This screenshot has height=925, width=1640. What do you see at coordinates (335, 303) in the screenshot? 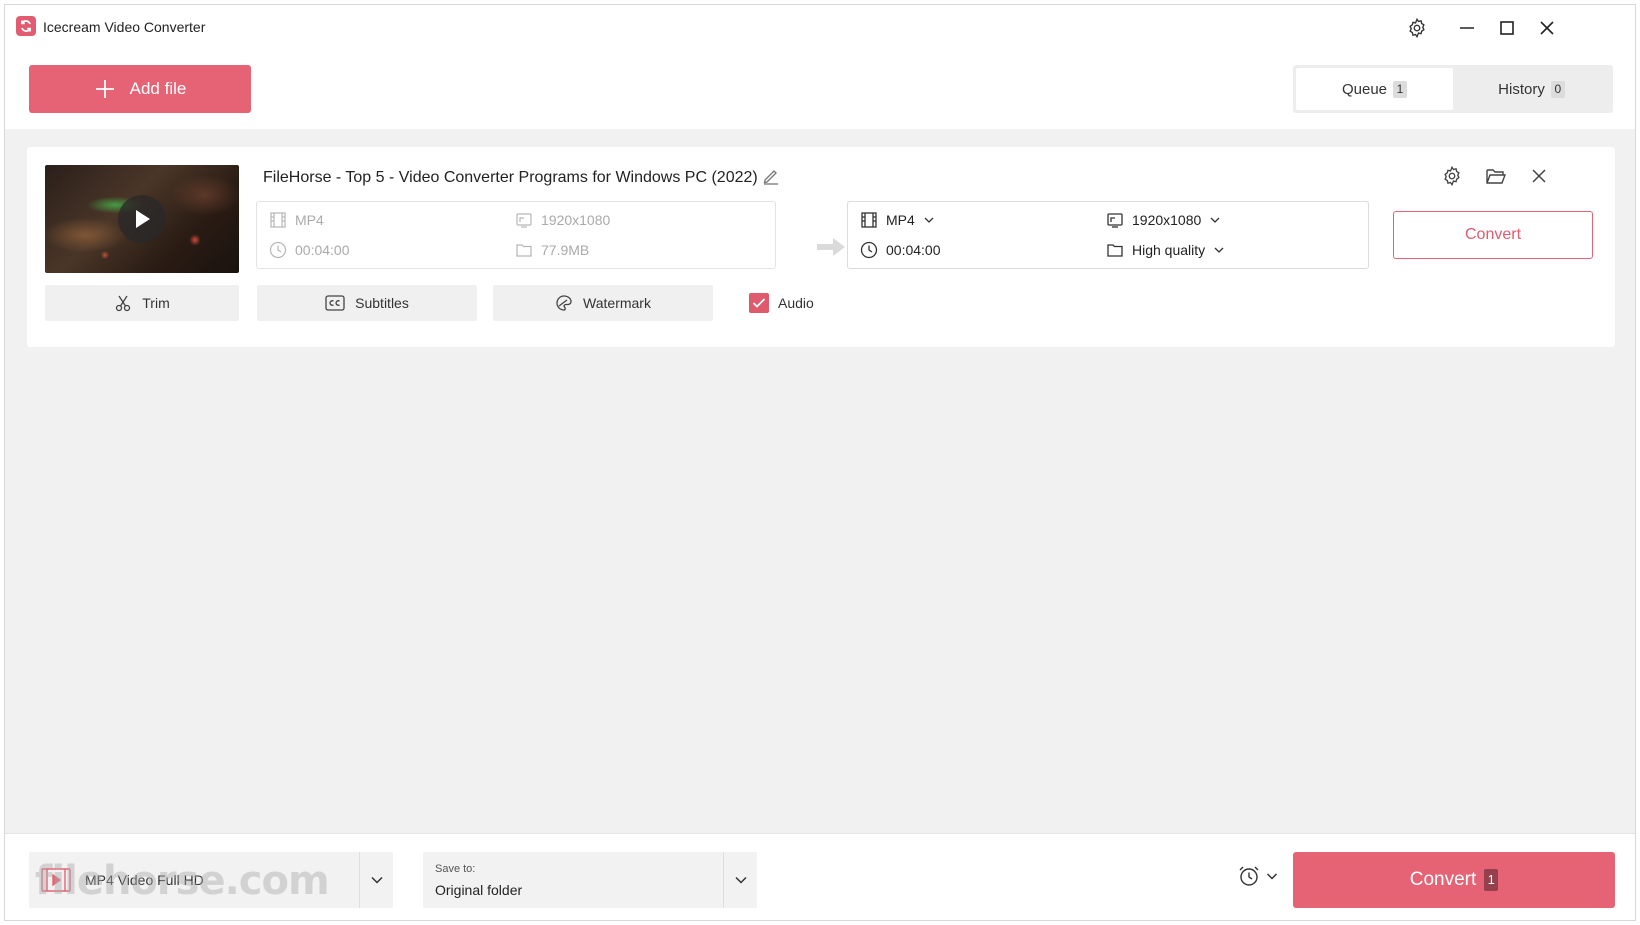
I see `closed-captions-icon` at bounding box center [335, 303].